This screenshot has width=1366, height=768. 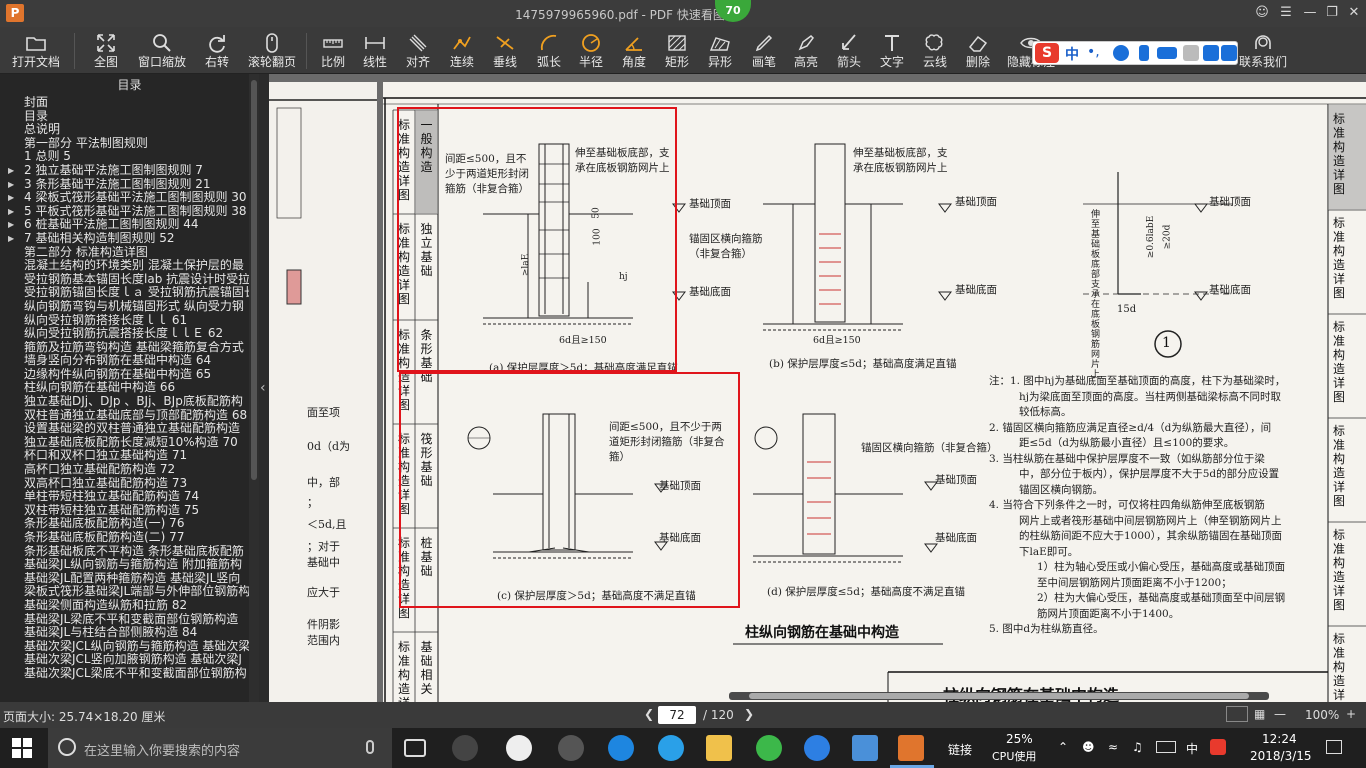 I want to click on maximize-button: ❐, so click(x=1332, y=13).